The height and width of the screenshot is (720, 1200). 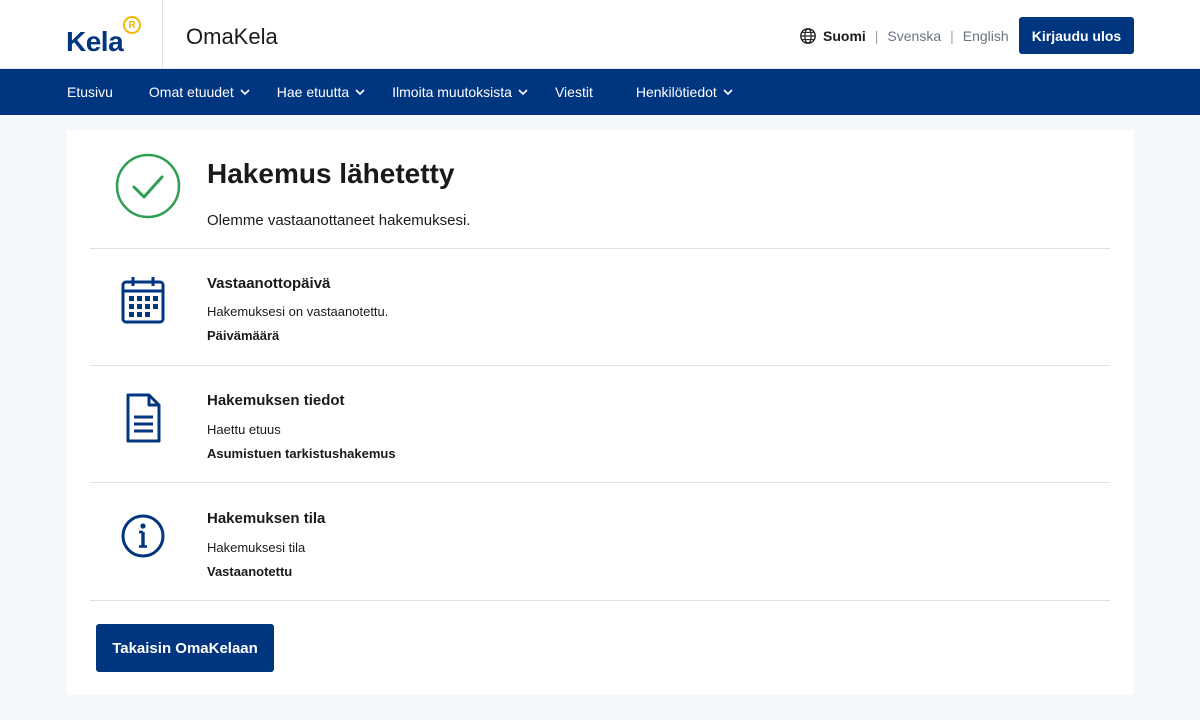 I want to click on section-title: Vastaanottopäivä, so click(x=269, y=283).